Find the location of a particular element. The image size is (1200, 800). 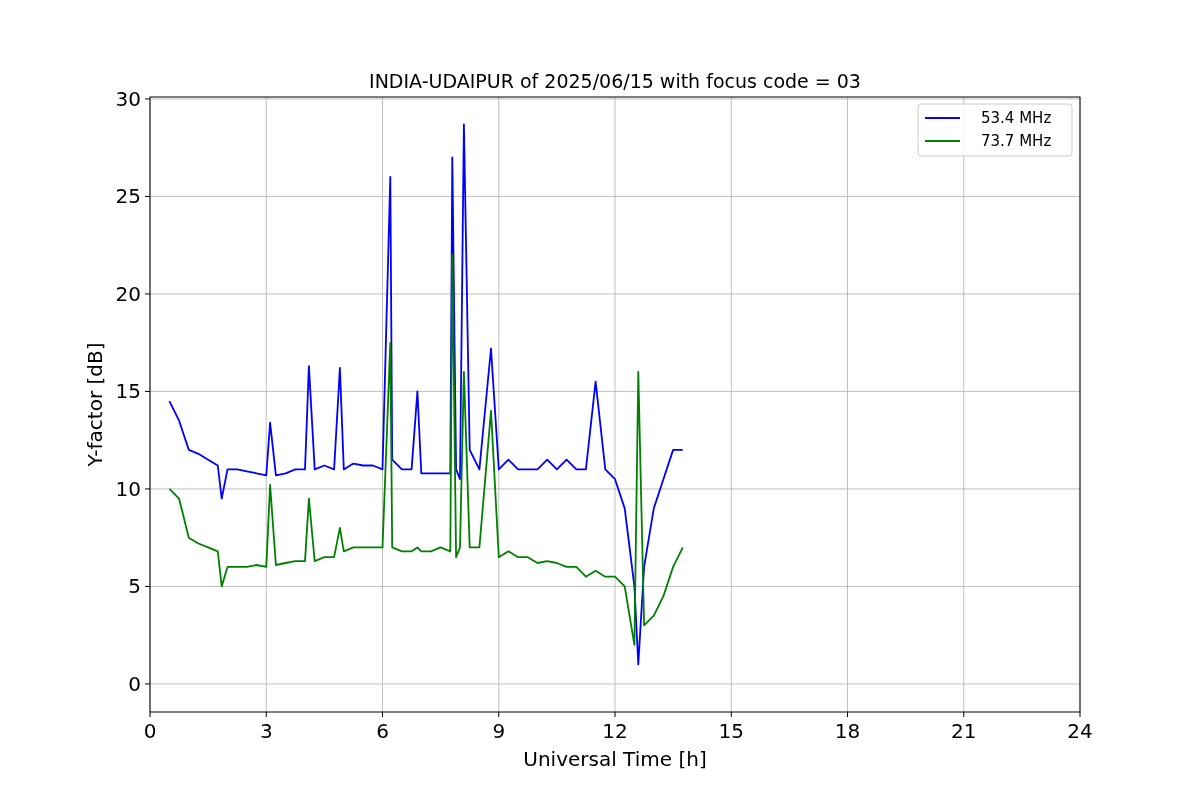

axis-label: Universal Time [h] is located at coordinates (615, 759).